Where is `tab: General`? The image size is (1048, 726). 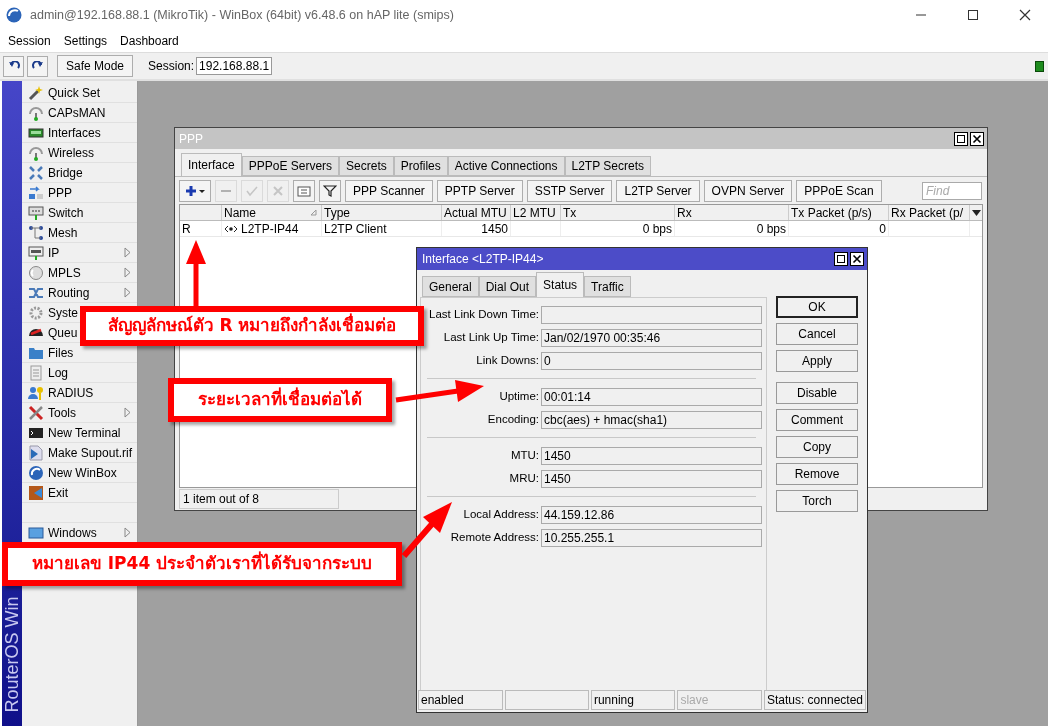 tab: General is located at coordinates (450, 286).